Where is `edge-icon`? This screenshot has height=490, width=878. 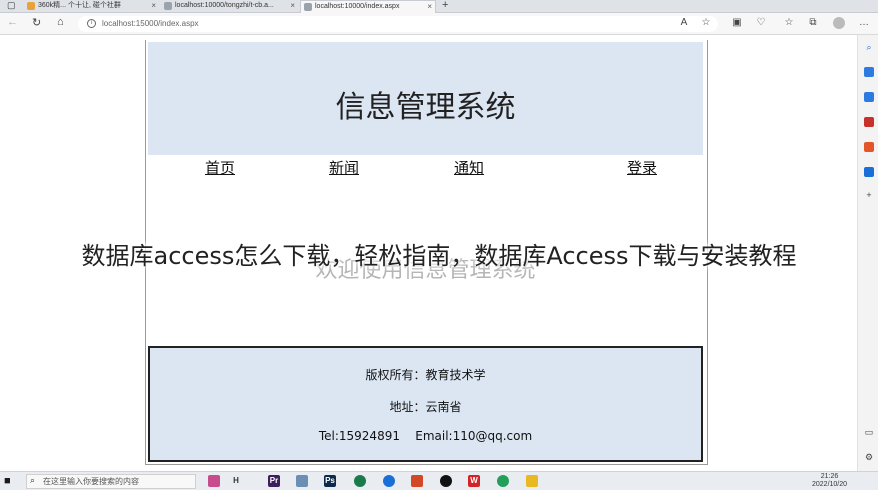
edge-icon is located at coordinates (389, 481).